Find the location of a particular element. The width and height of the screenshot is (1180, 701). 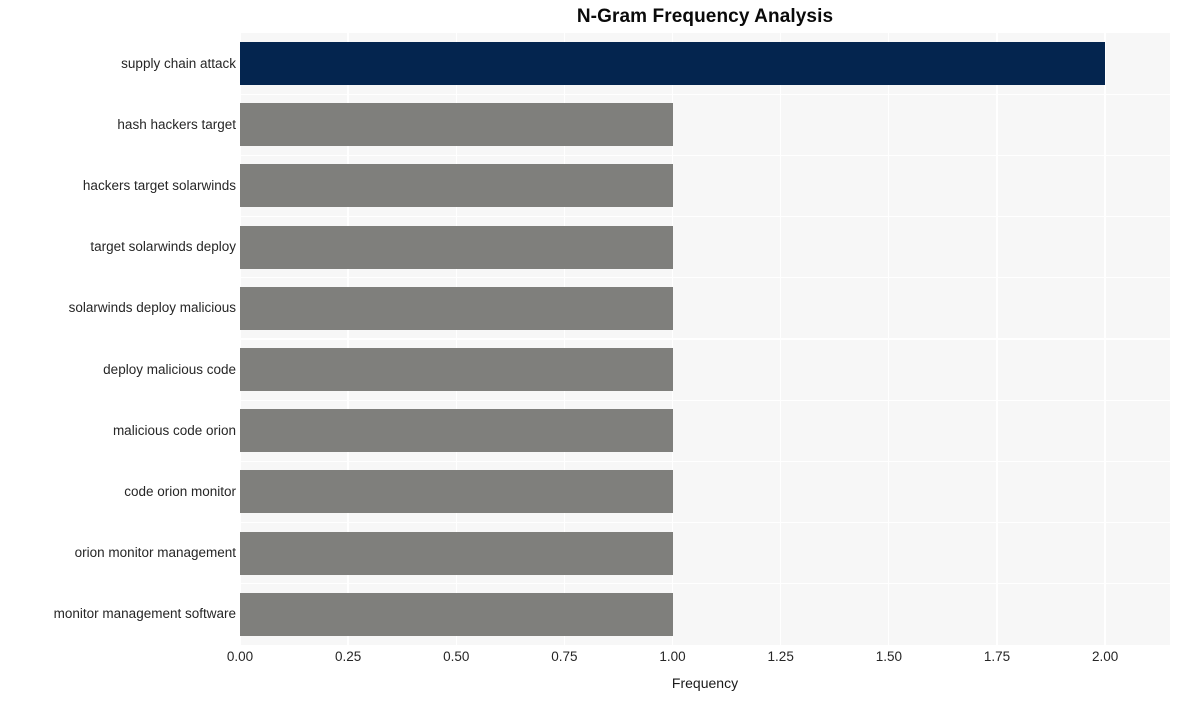

y-axis-tick-label: supply chain attack is located at coordinates (178, 63).